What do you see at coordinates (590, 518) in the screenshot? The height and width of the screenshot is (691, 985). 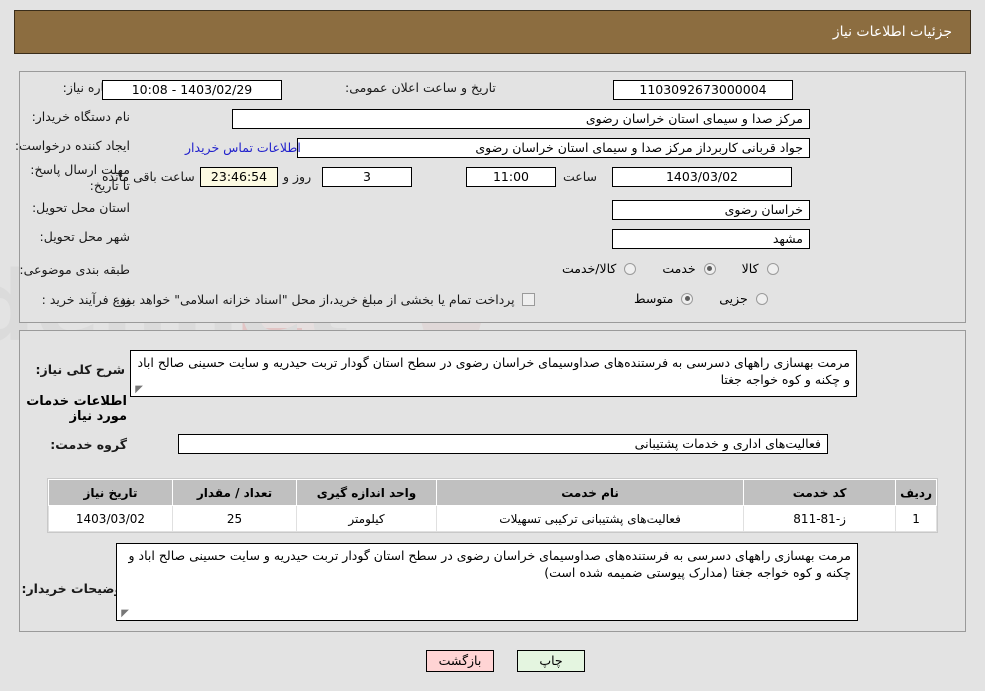 I see `cell-name: فعالیت‌های پشتیبانی ترکیبی تسهیلات` at bounding box center [590, 518].